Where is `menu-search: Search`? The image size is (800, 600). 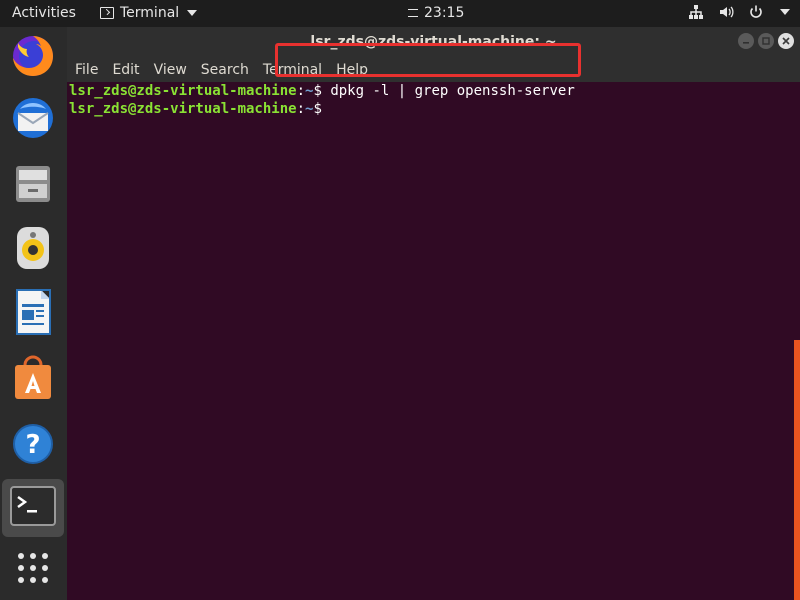 menu-search: Search is located at coordinates (225, 70).